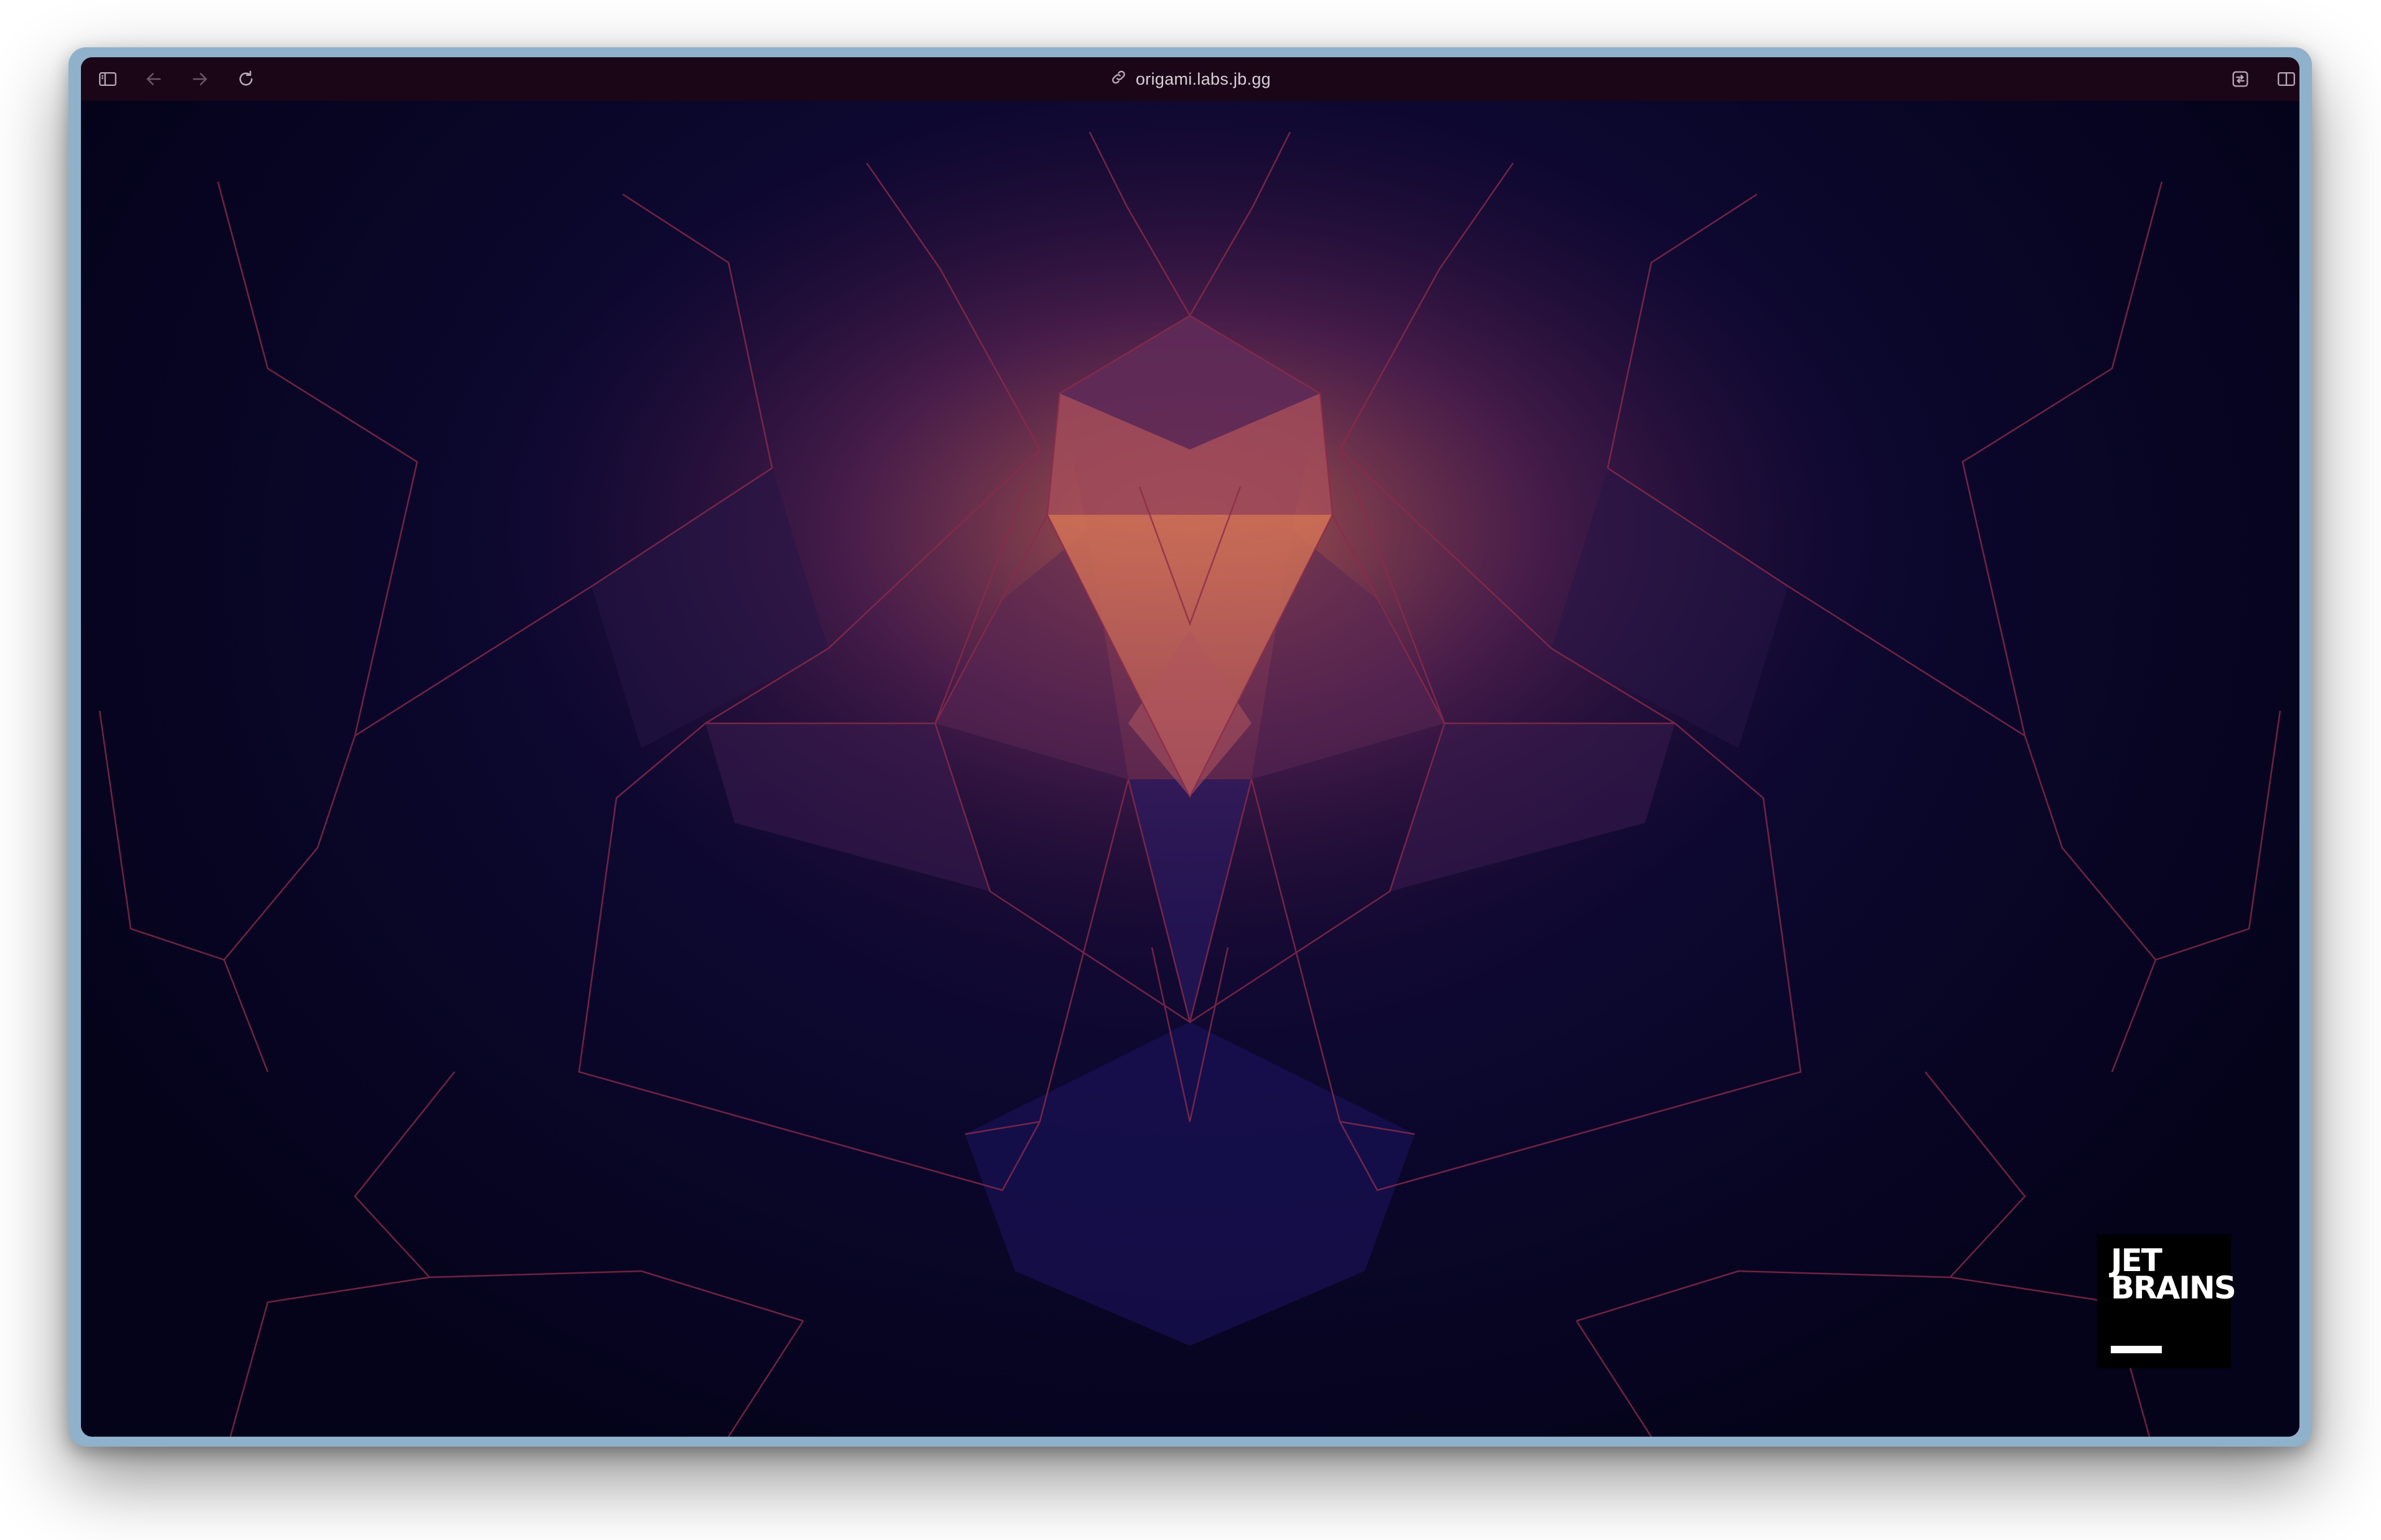 Image resolution: width=2381 pixels, height=1540 pixels. Describe the element at coordinates (2136, 1349) in the screenshot. I see `logo-bar` at that location.